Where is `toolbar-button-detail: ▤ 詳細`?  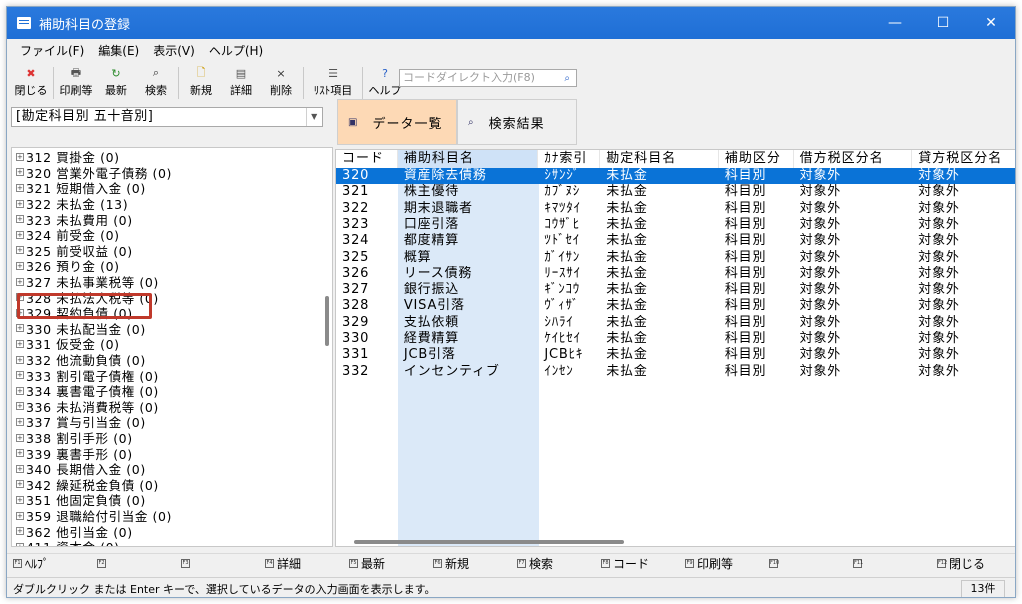
toolbar-button-detail: ▤ 詳細 is located at coordinates (241, 82).